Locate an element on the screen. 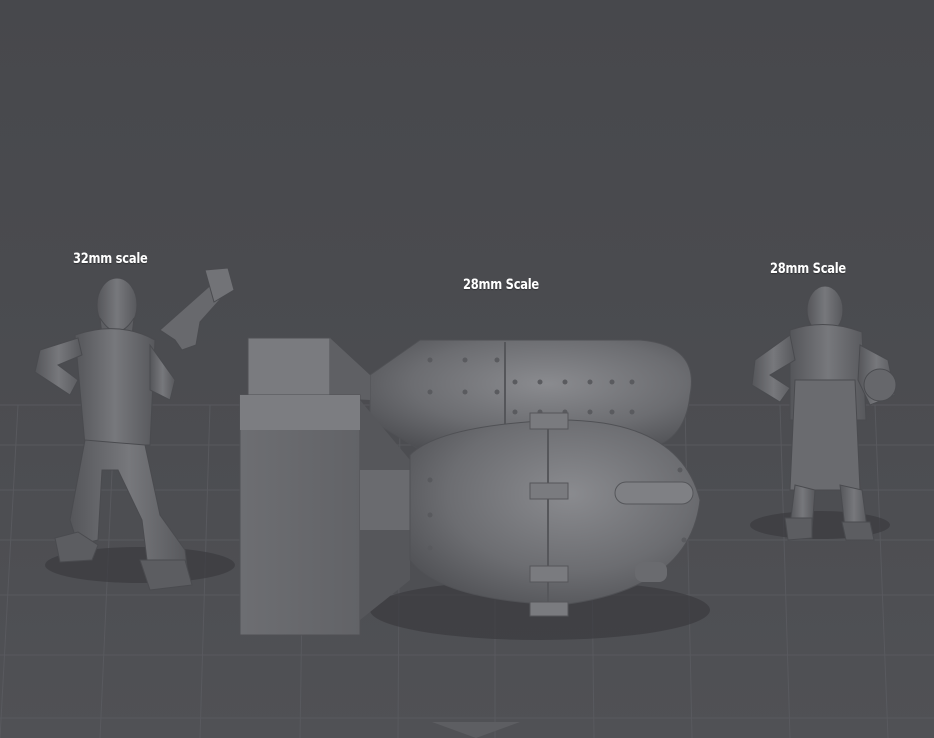 This screenshot has height=738, width=934. left-figure-scale-label: 32mm scale is located at coordinates (110, 259).